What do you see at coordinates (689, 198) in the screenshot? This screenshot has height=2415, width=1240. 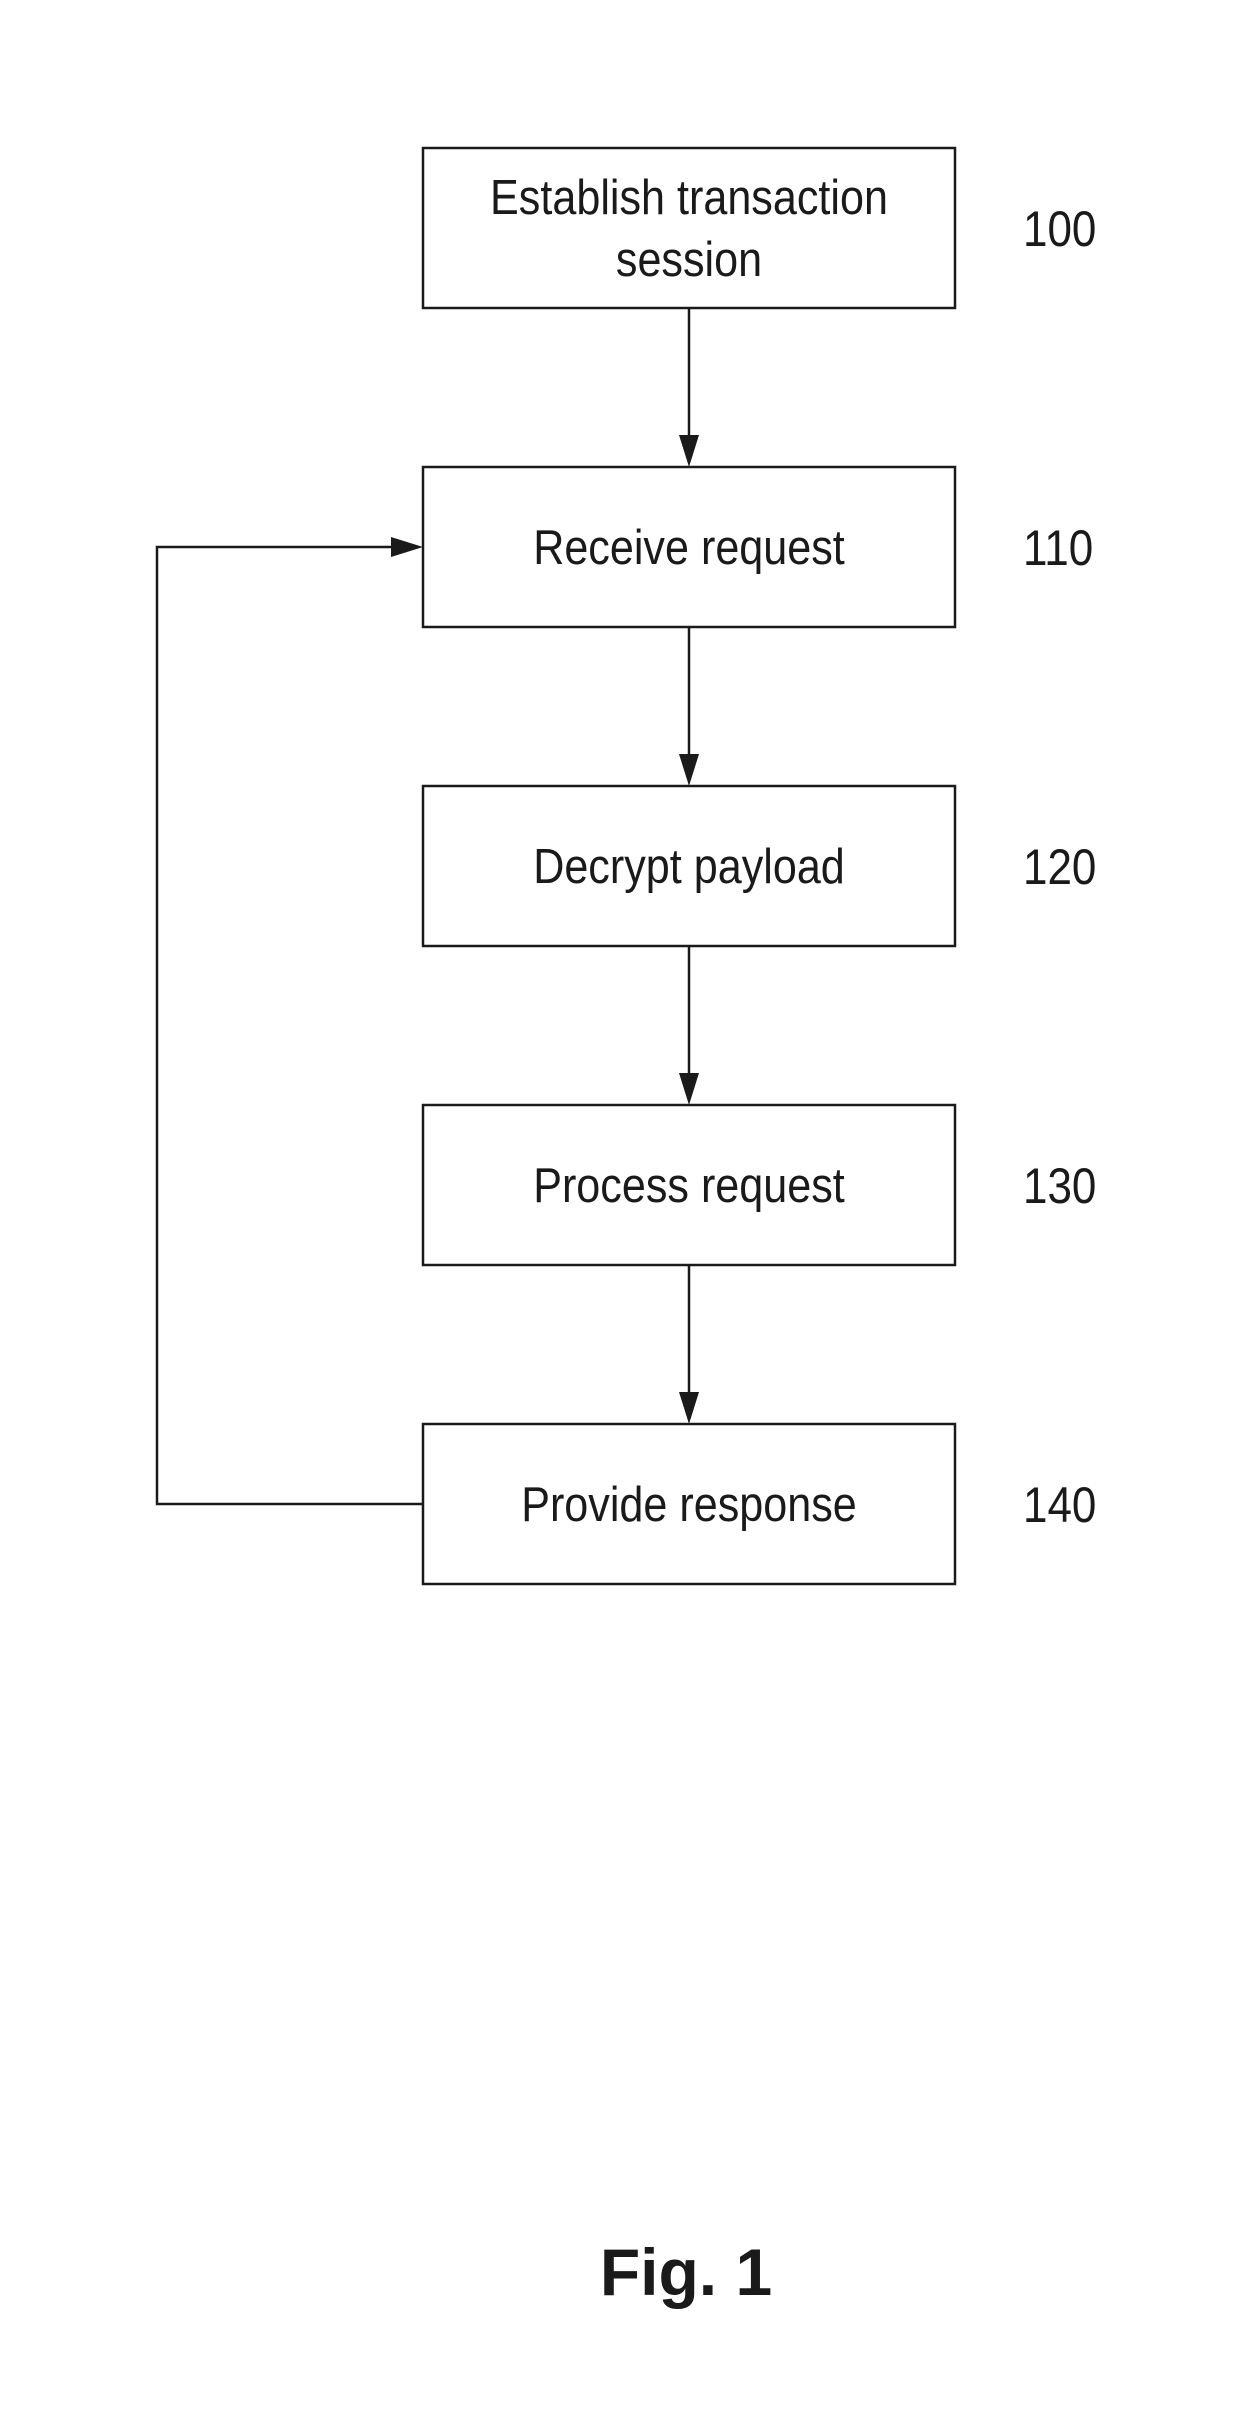 I see `step-label: Establish transaction` at bounding box center [689, 198].